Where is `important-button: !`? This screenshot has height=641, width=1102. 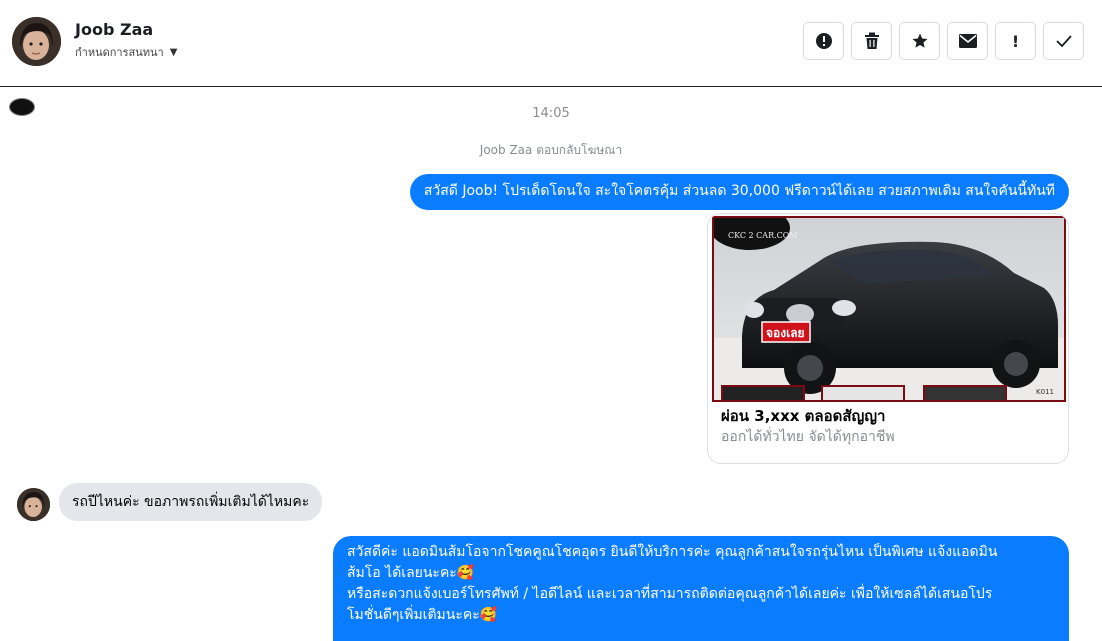 important-button: ! is located at coordinates (1015, 41).